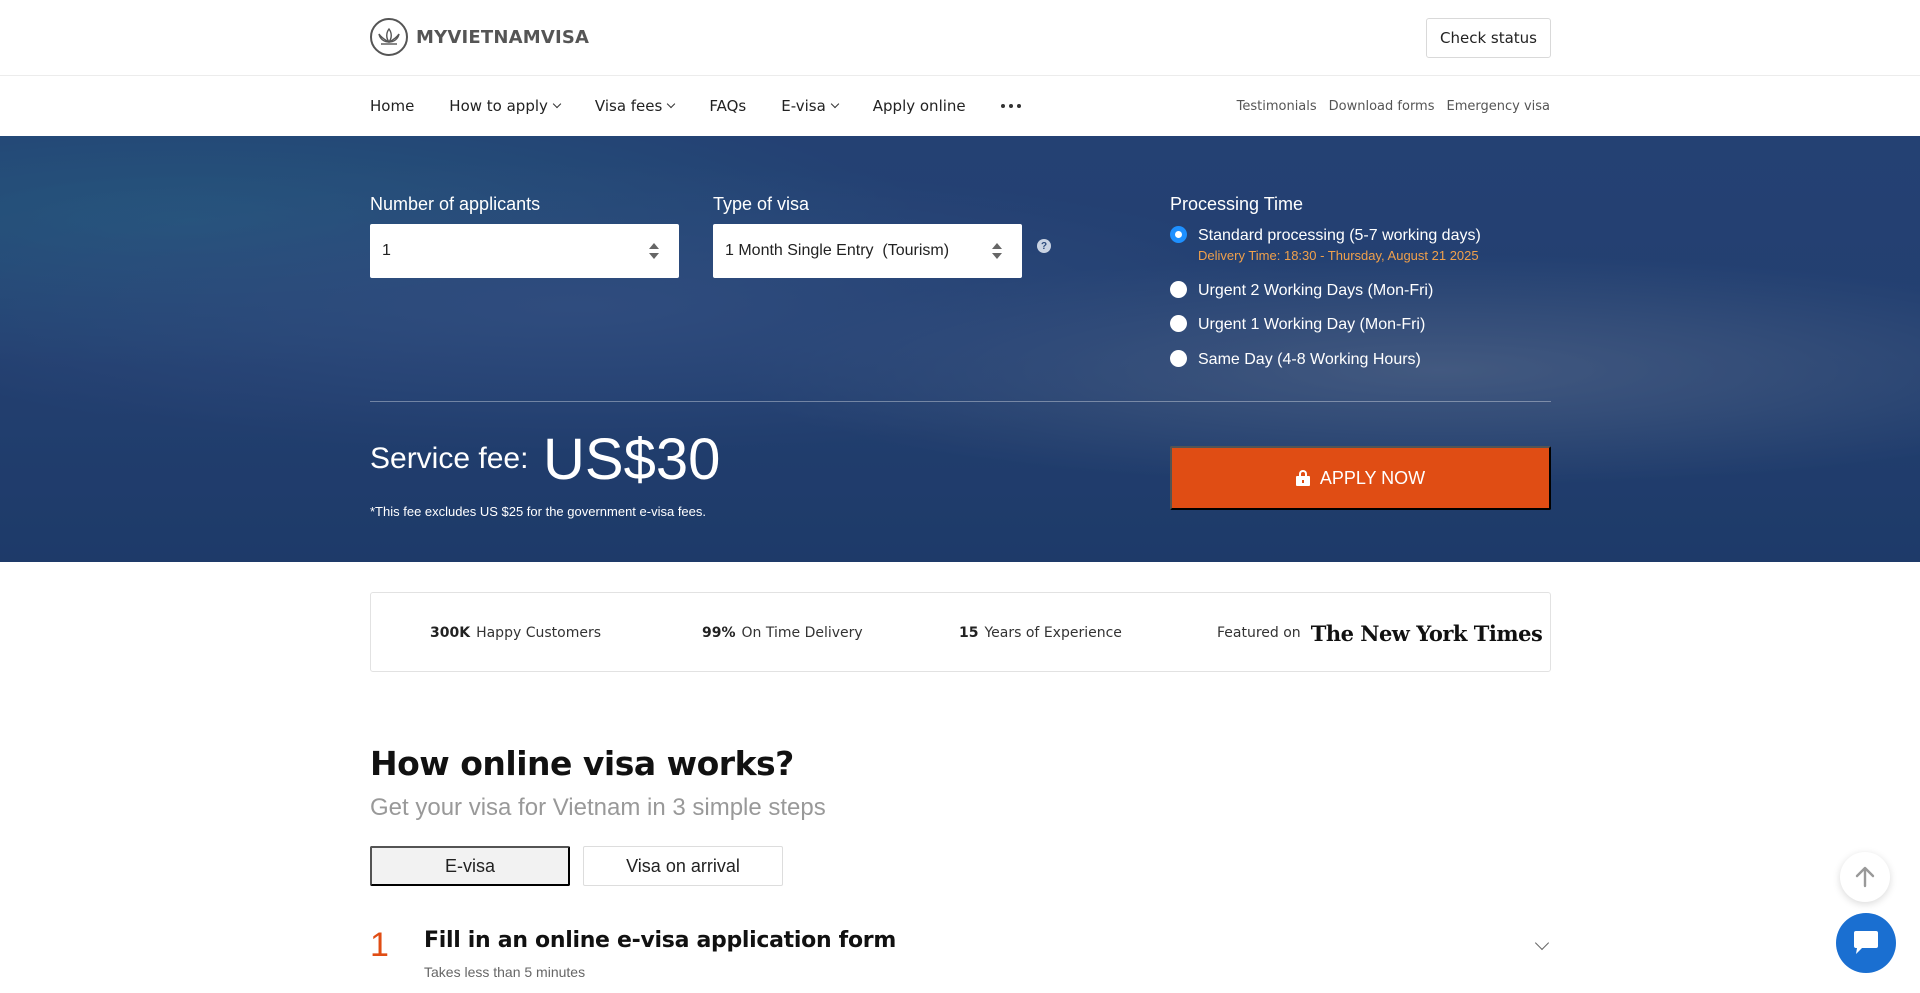 Image resolution: width=1920 pixels, height=993 pixels. Describe the element at coordinates (960, 401) in the screenshot. I see `hero-divider` at that location.